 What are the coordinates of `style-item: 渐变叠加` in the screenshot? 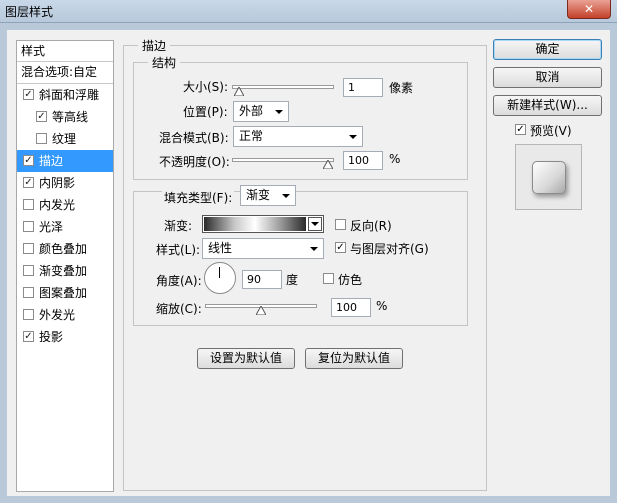 It's located at (65, 271).